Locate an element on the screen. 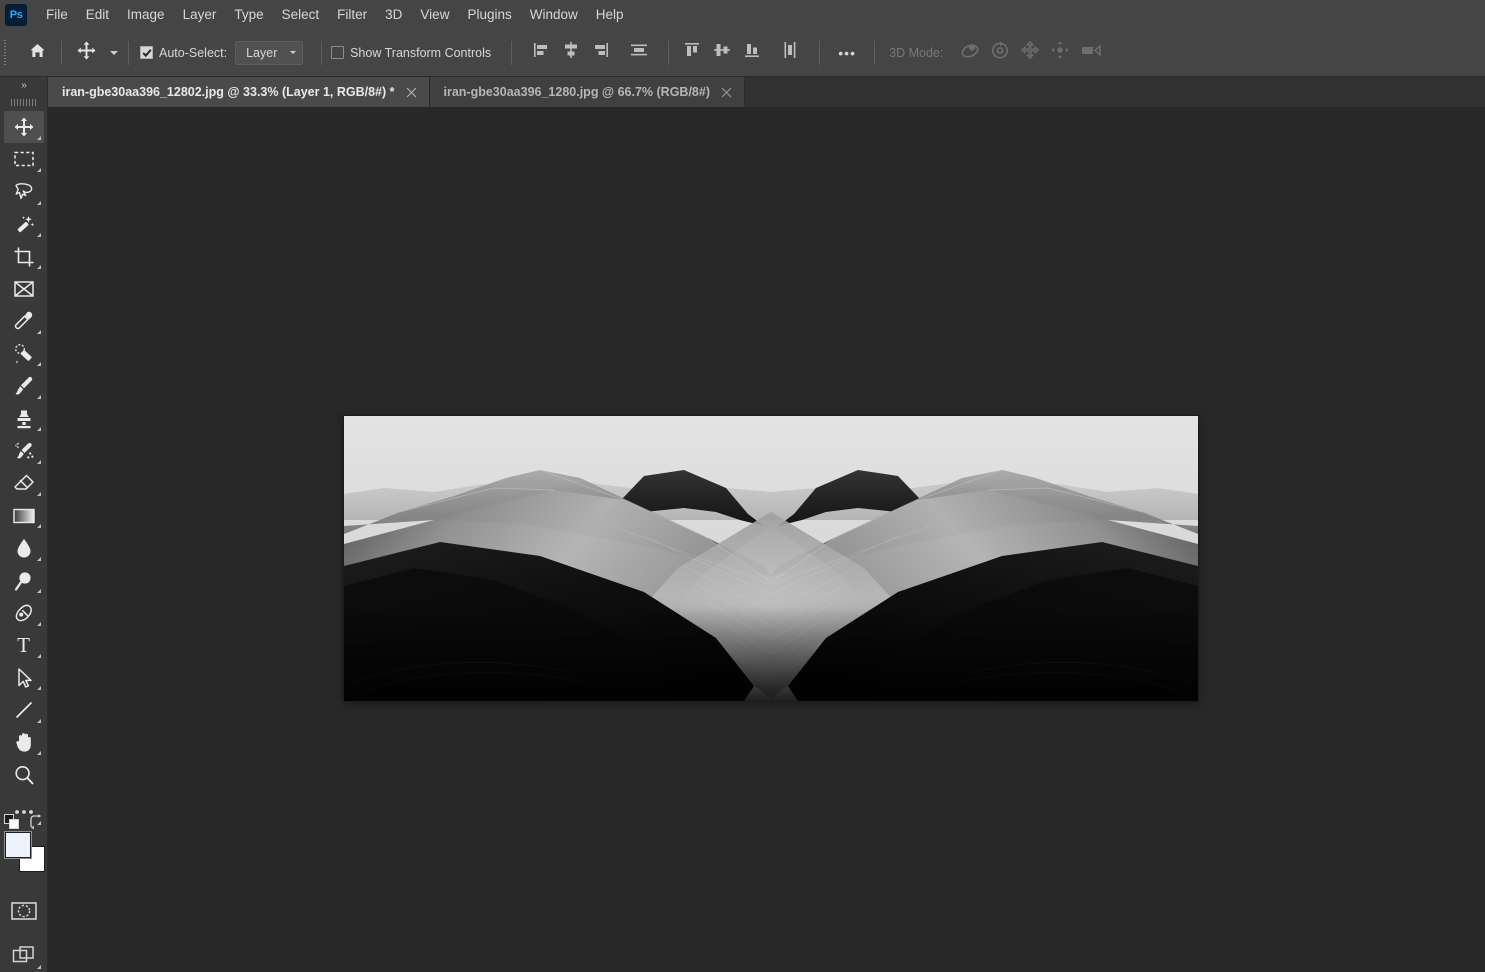  zoom-magnifier-icon is located at coordinates (24, 775).